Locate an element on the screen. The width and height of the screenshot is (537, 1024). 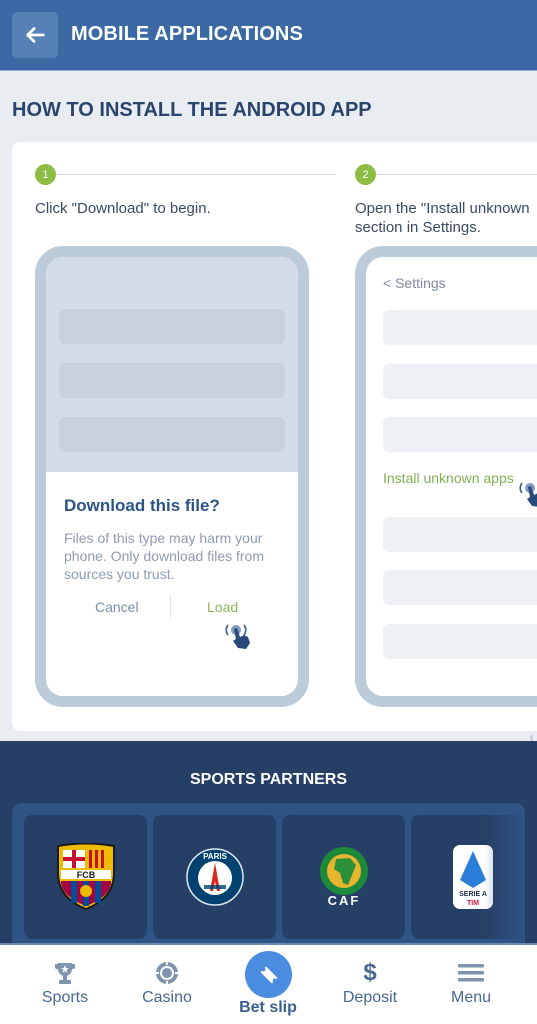
bottom-navigation: Sports Casino Bet slip $ Deposit Menu is located at coordinates (268, 983).